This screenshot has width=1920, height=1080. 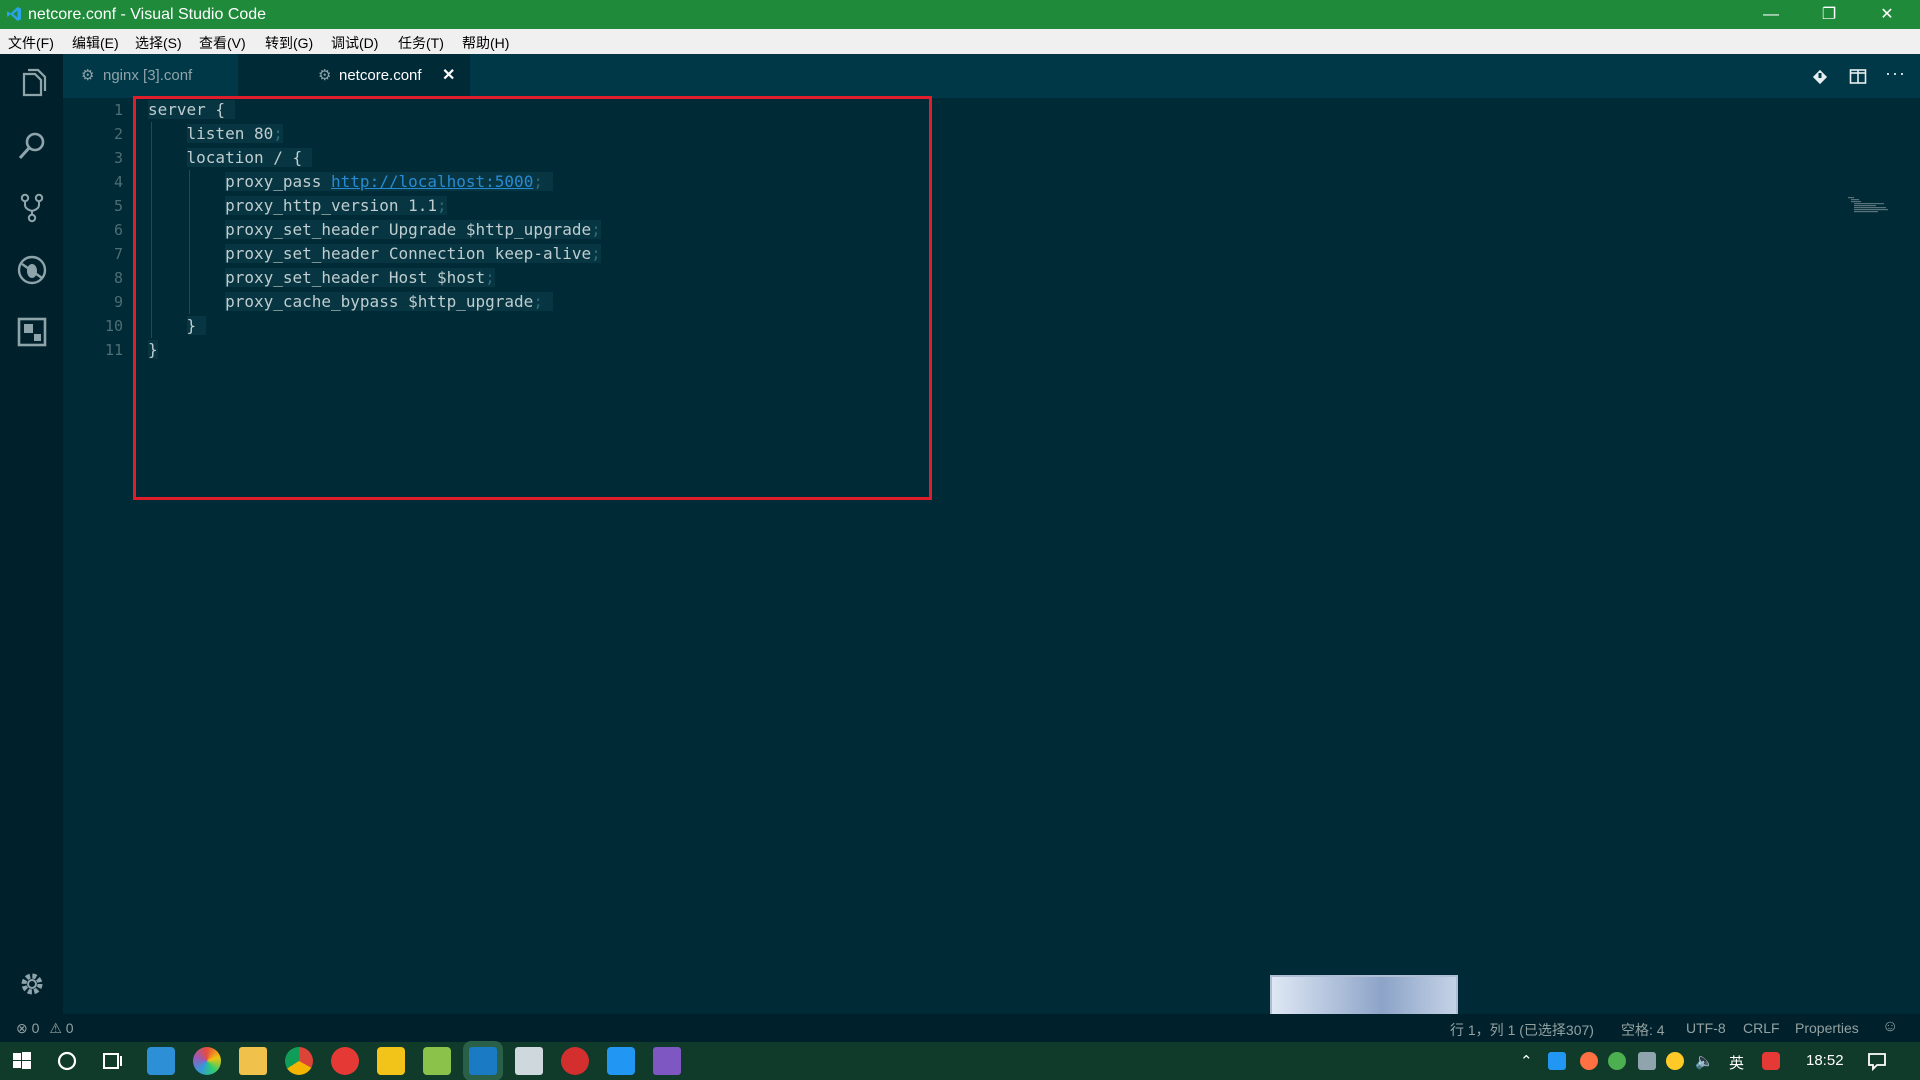 What do you see at coordinates (1771, 14) in the screenshot?
I see `minimize-button: —` at bounding box center [1771, 14].